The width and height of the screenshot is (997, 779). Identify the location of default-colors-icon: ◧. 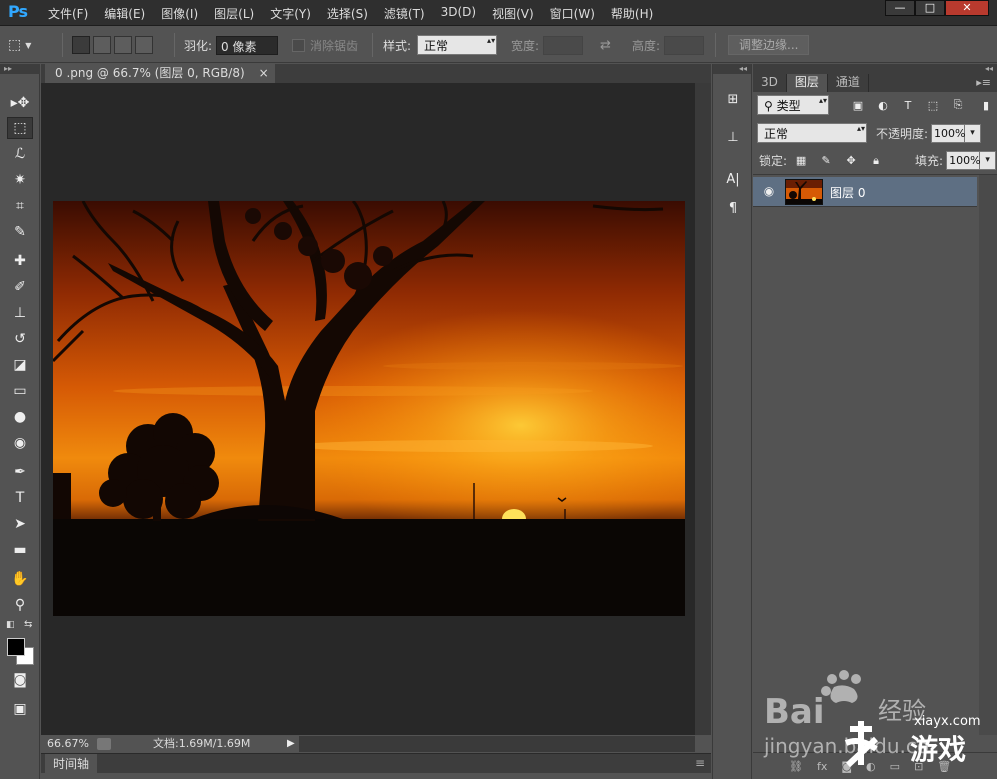
(10, 625).